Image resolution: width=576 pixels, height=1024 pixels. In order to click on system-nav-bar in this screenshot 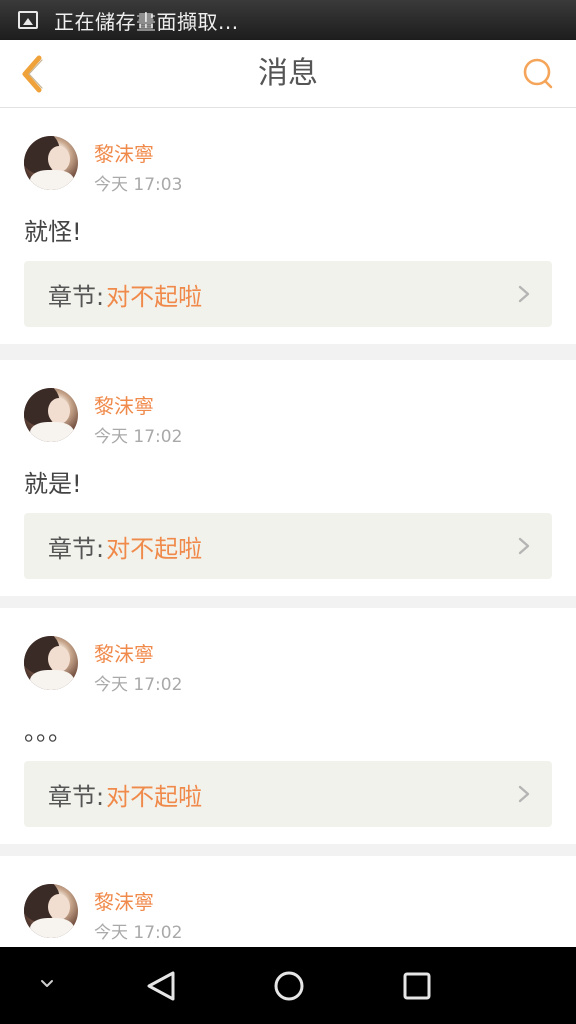, I will do `click(288, 985)`.